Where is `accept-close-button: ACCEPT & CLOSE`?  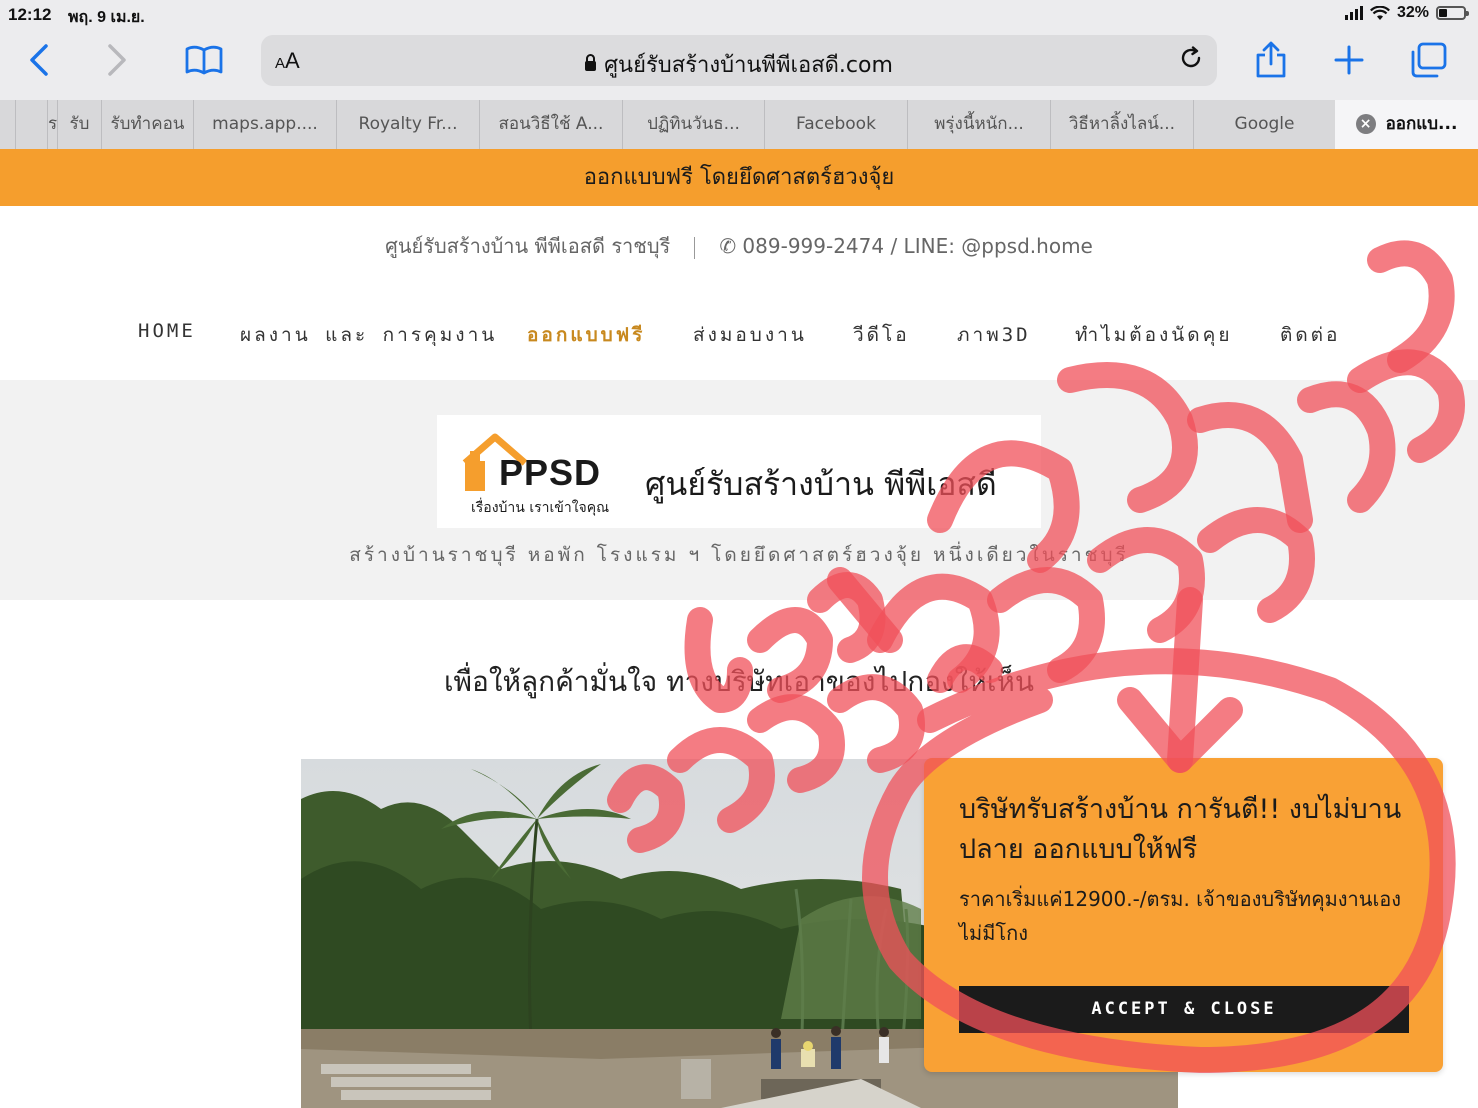
accept-close-button: ACCEPT & CLOSE is located at coordinates (1184, 1009).